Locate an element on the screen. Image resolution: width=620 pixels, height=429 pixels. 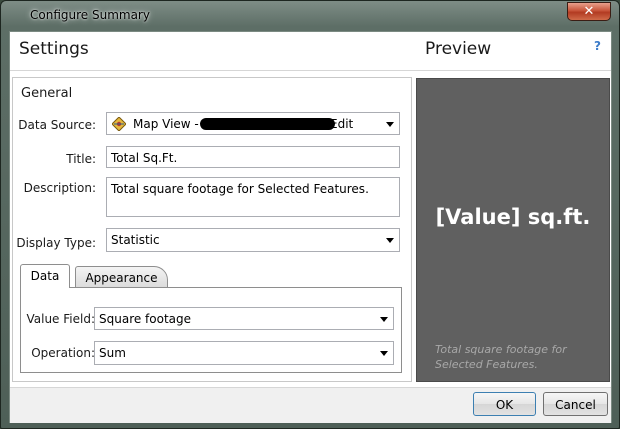
help-icon: ? is located at coordinates (597, 46).